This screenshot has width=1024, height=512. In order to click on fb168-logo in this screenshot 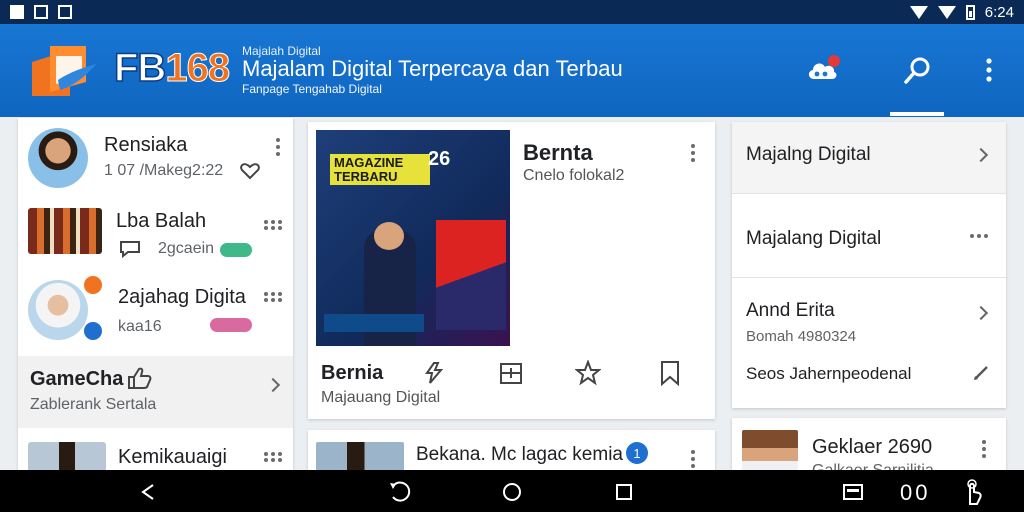, I will do `click(64, 71)`.